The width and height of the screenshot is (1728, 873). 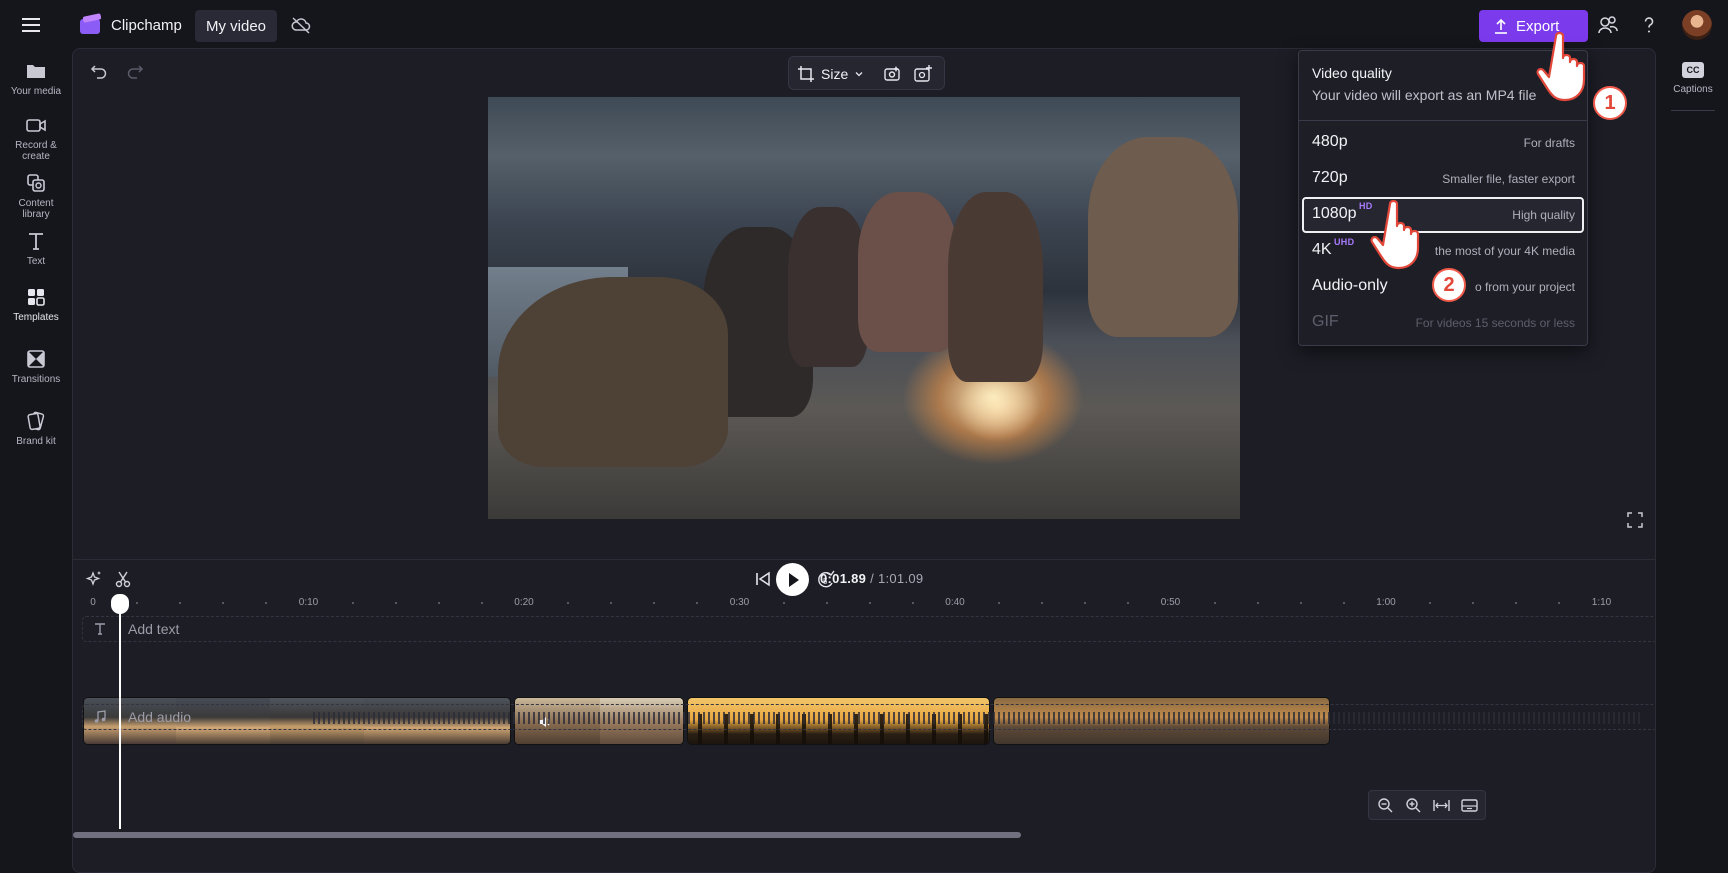 I want to click on text-icon, so click(x=36, y=241).